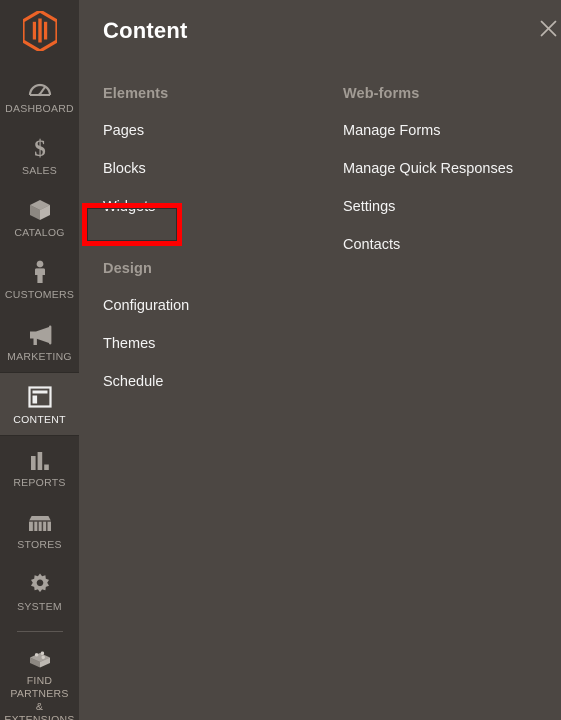 The width and height of the screenshot is (561, 720). Describe the element at coordinates (39, 420) in the screenshot. I see `sidebar-item-label: CONTENT` at that location.